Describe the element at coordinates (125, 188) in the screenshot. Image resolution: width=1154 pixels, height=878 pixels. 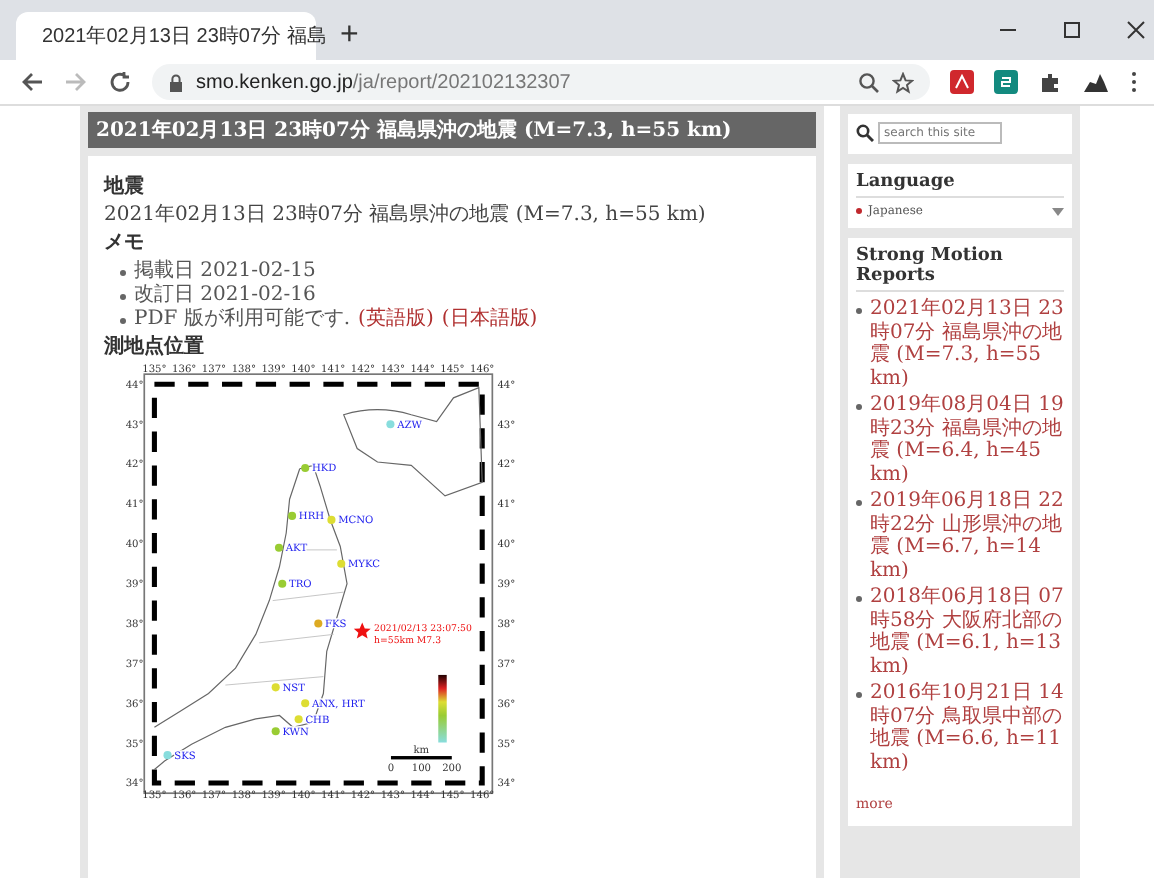
I see `section-title: 地震` at that location.